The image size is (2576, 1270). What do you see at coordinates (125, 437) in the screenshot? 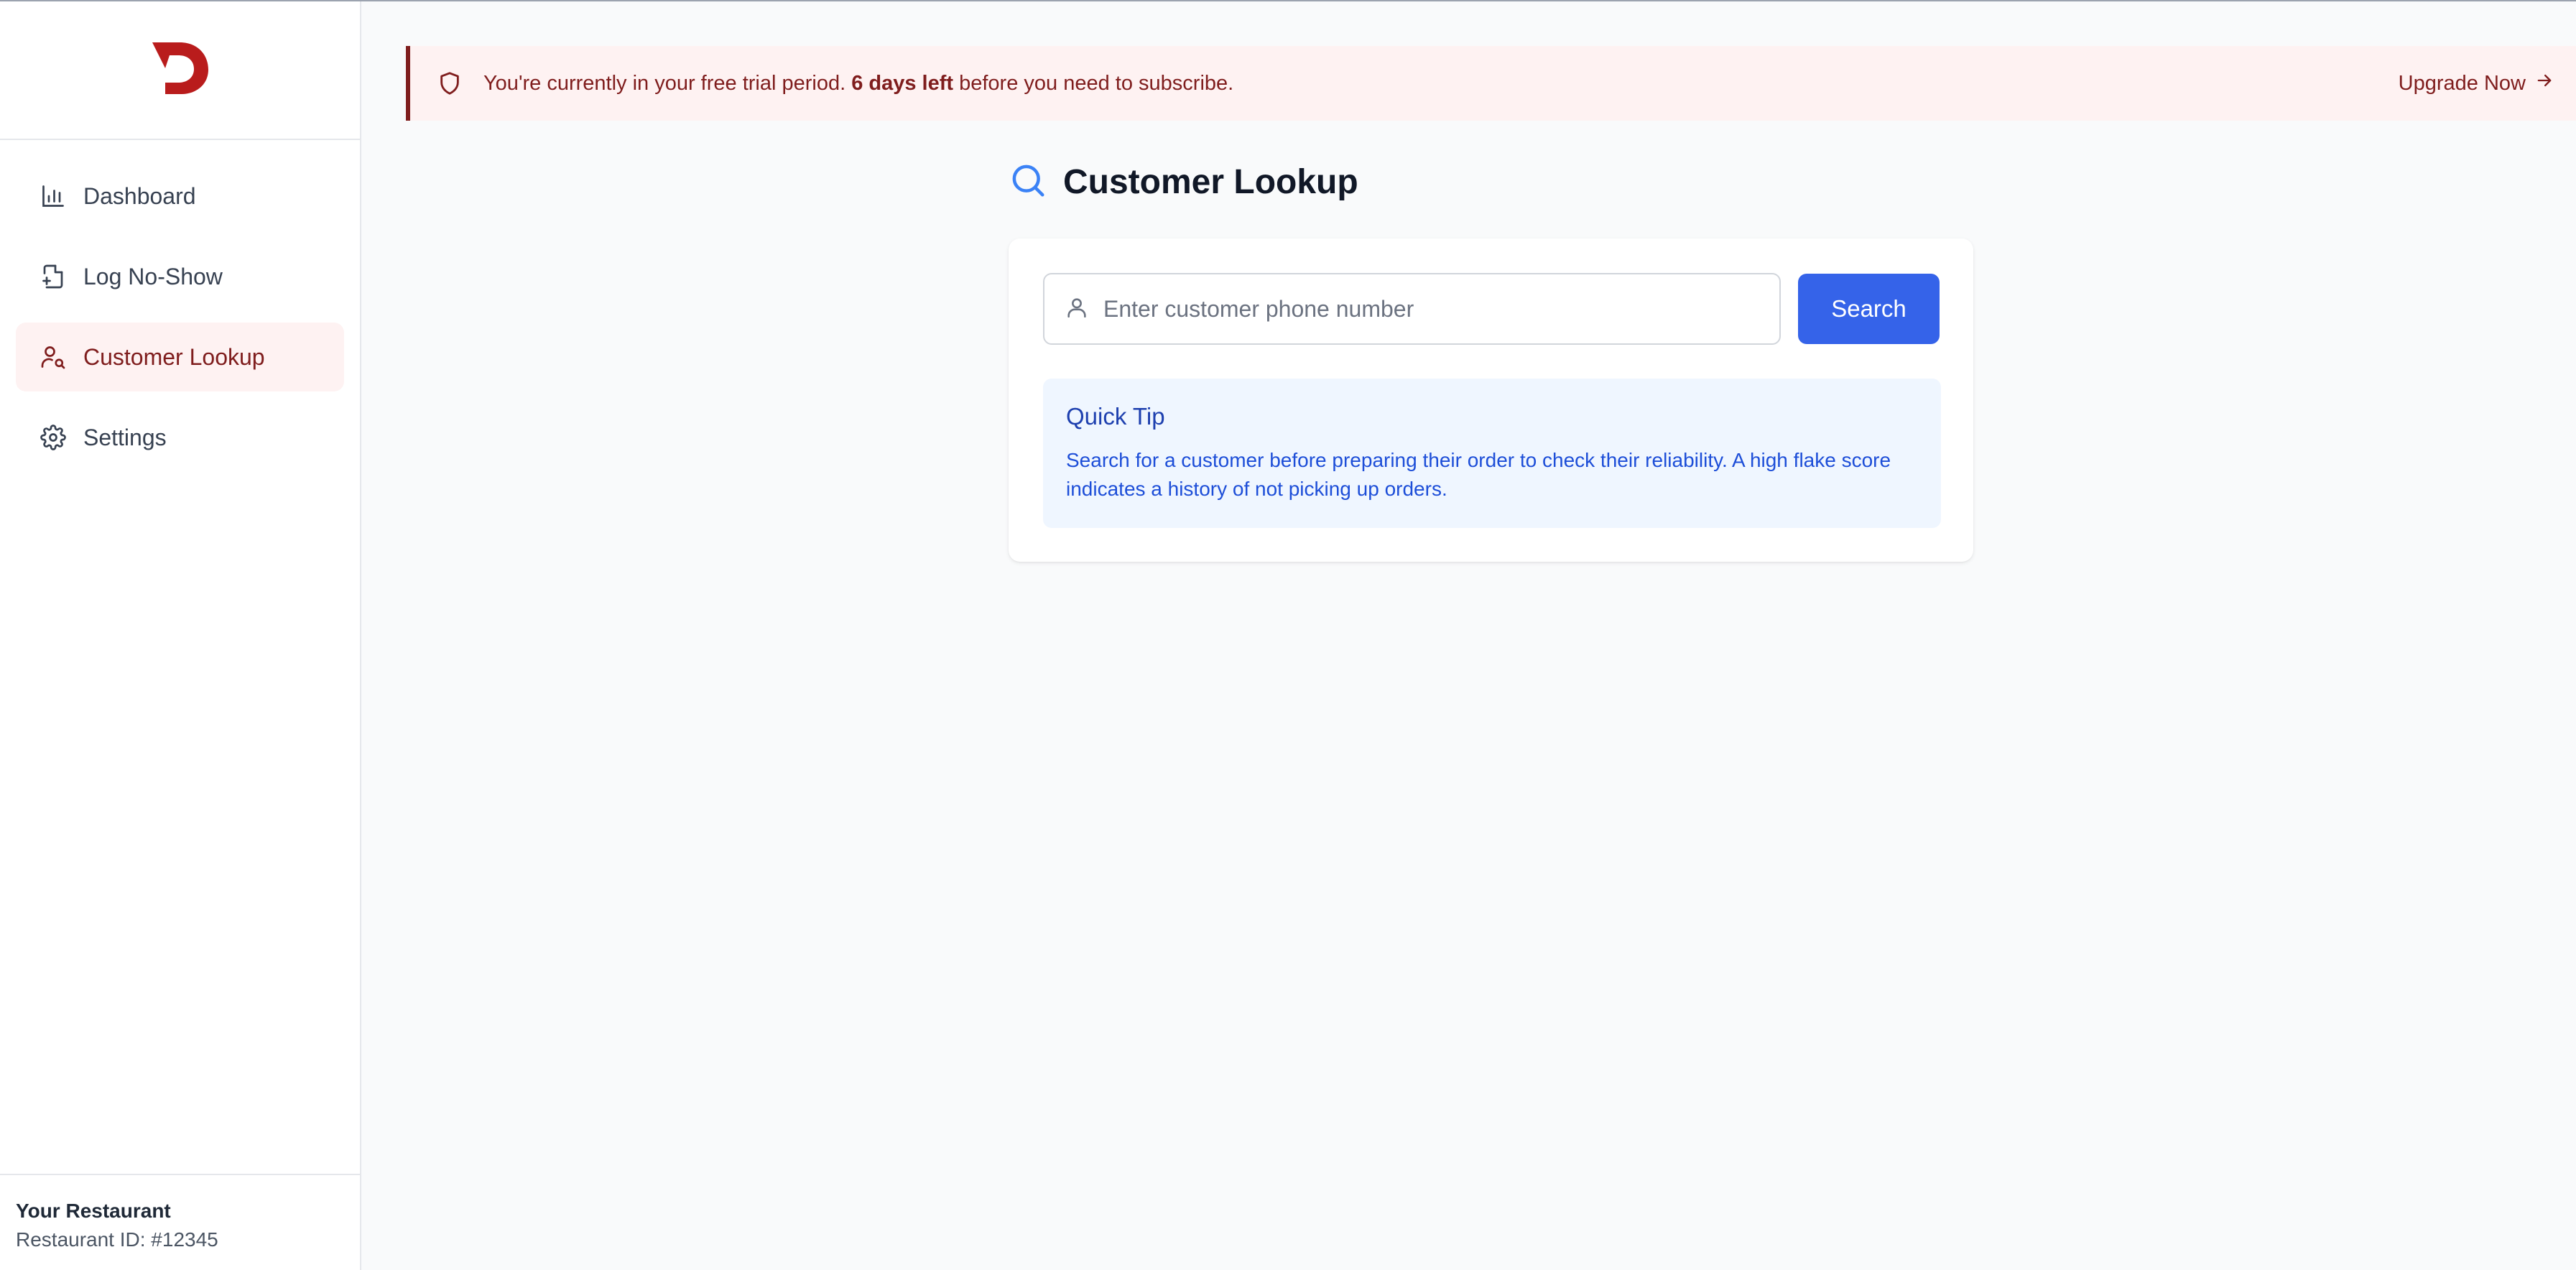
I see `sidebar-item-label: Settings` at bounding box center [125, 437].